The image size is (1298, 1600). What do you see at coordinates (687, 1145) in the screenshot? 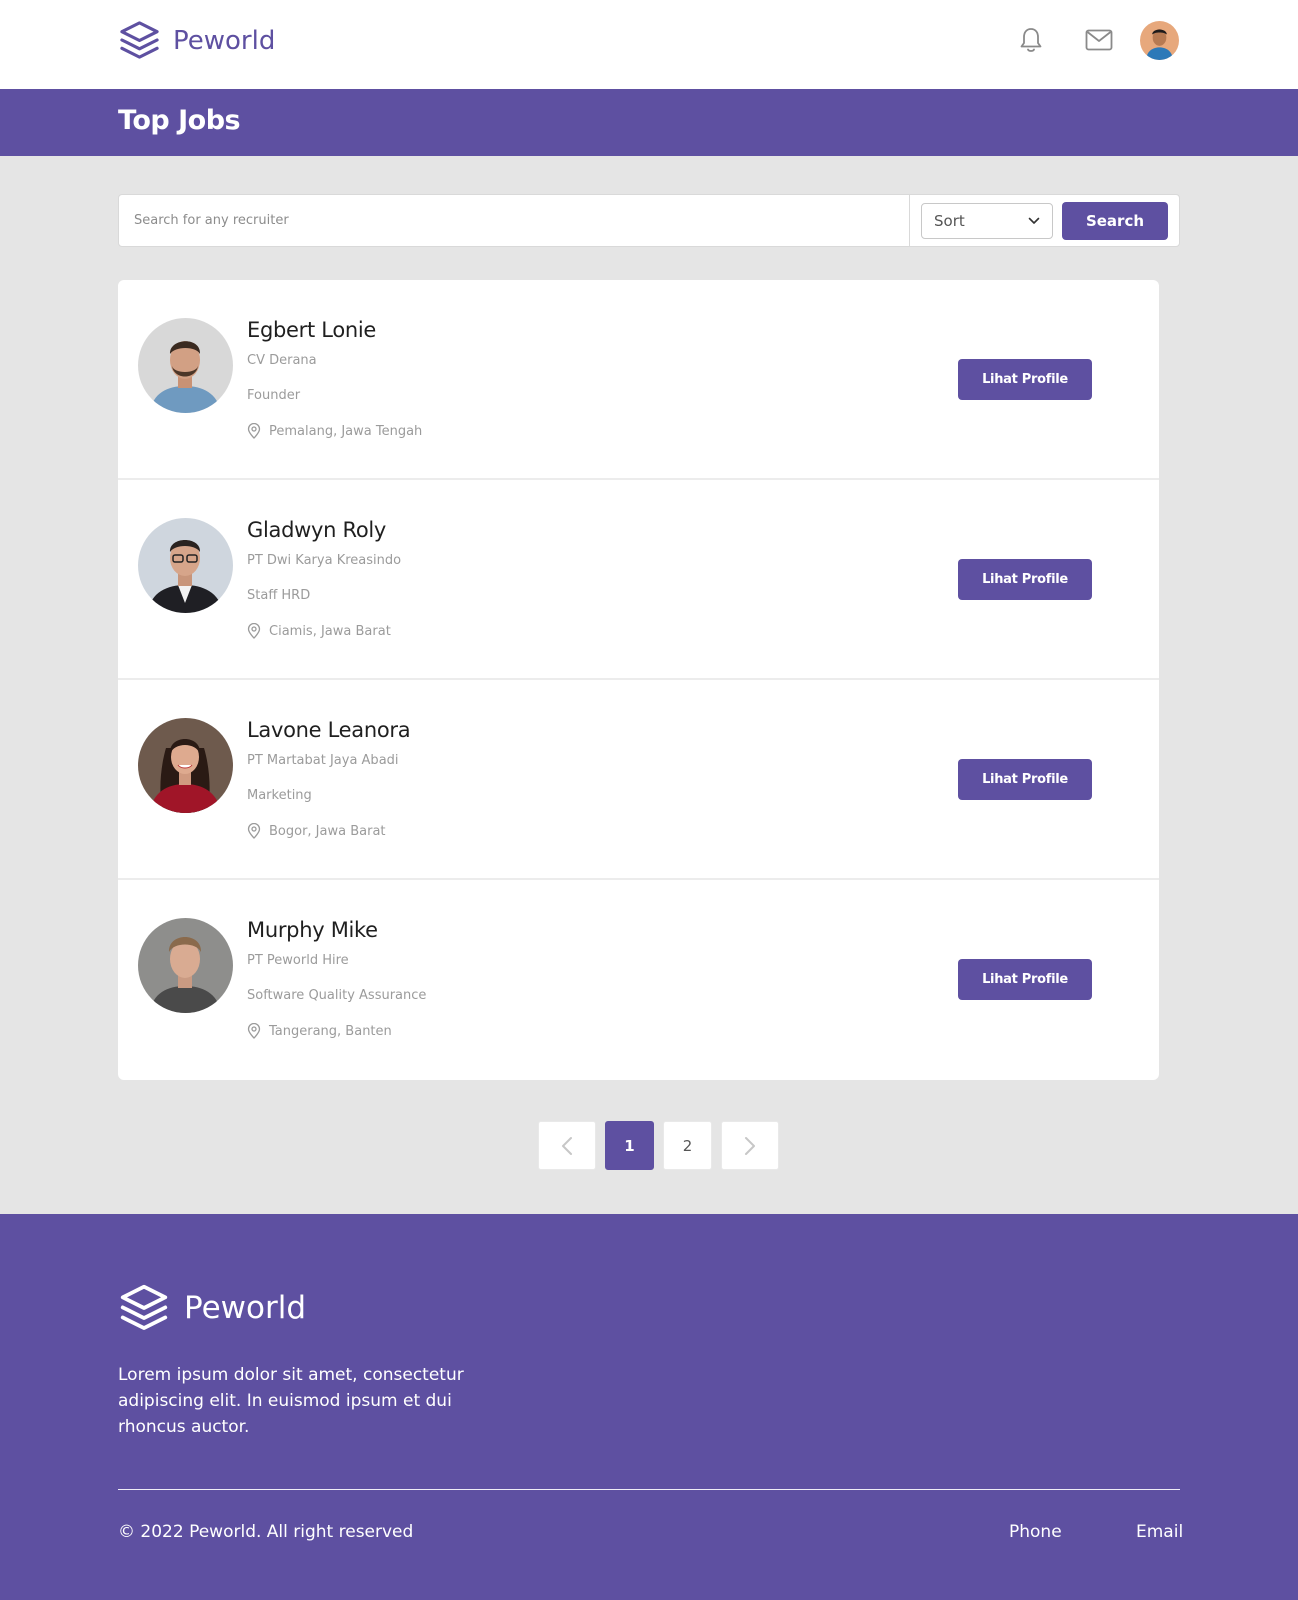
I see `page-button-2: 2` at bounding box center [687, 1145].